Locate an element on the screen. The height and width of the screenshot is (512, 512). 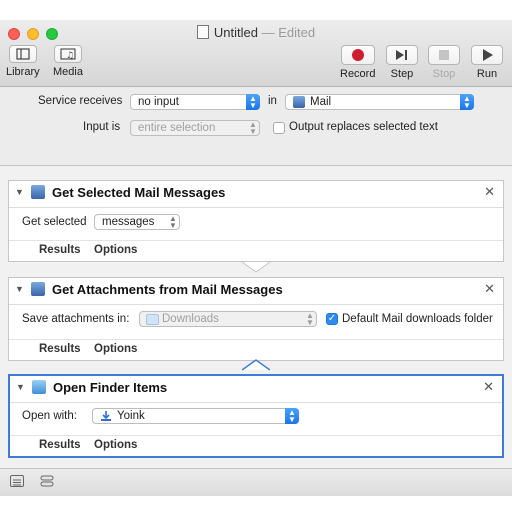
media-icon: ♫ is located at coordinates (67, 54).